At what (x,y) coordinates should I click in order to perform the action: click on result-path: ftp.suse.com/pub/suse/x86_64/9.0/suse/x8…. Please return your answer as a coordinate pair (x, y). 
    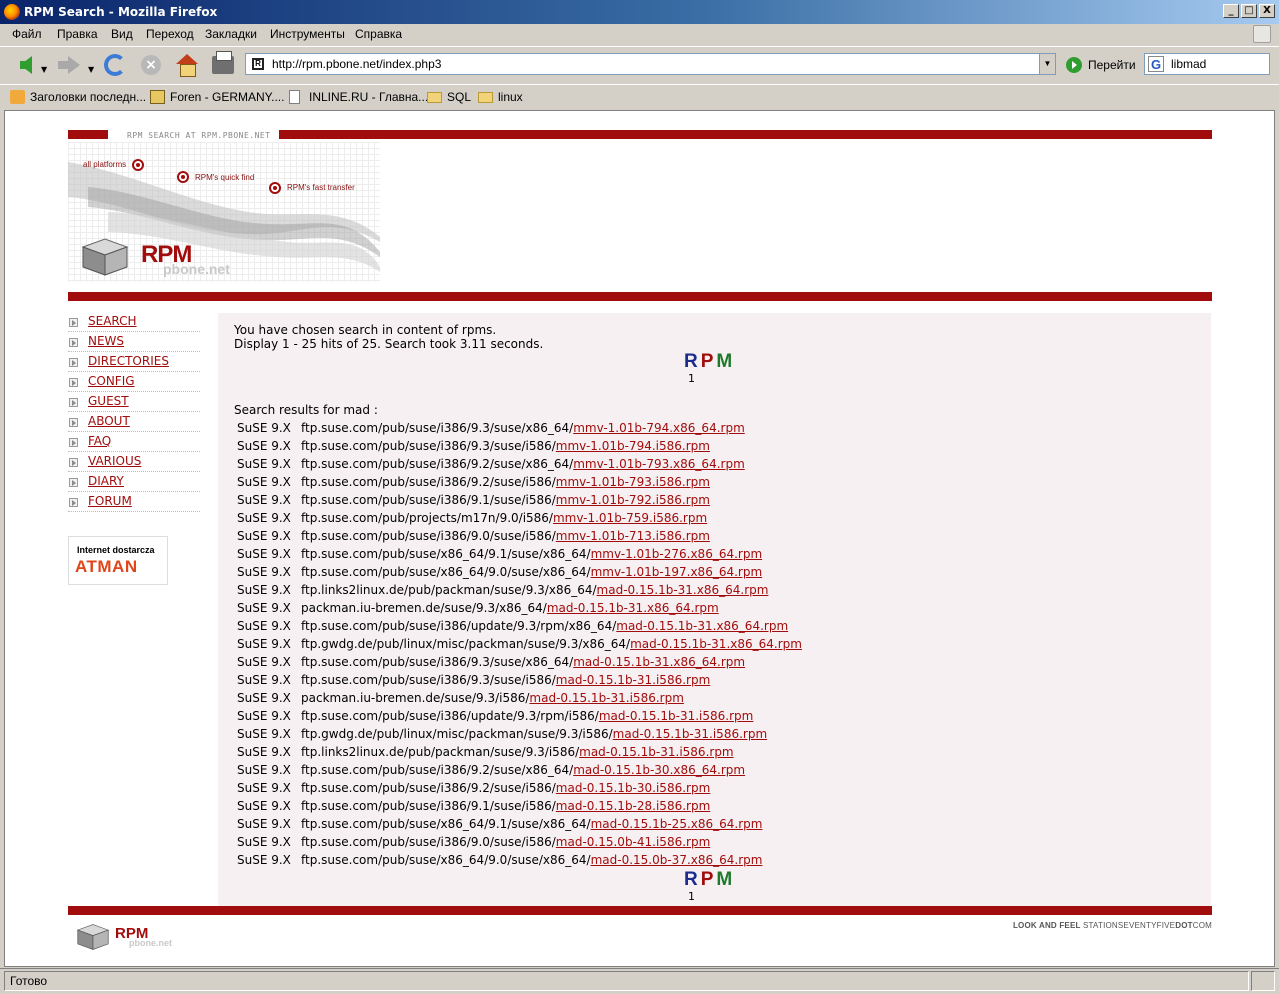
    Looking at the image, I should click on (446, 572).